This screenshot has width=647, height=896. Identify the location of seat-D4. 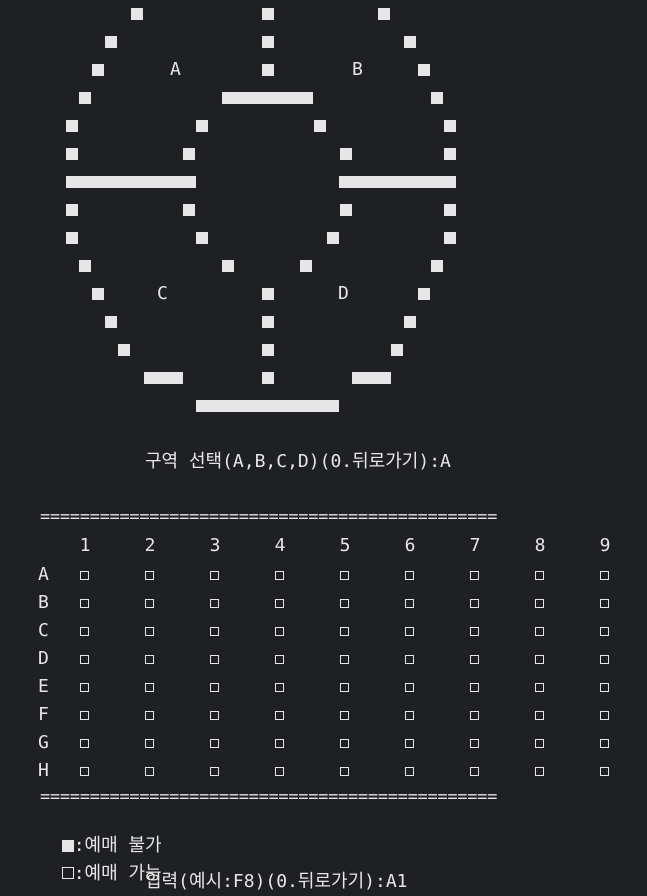
(279, 659).